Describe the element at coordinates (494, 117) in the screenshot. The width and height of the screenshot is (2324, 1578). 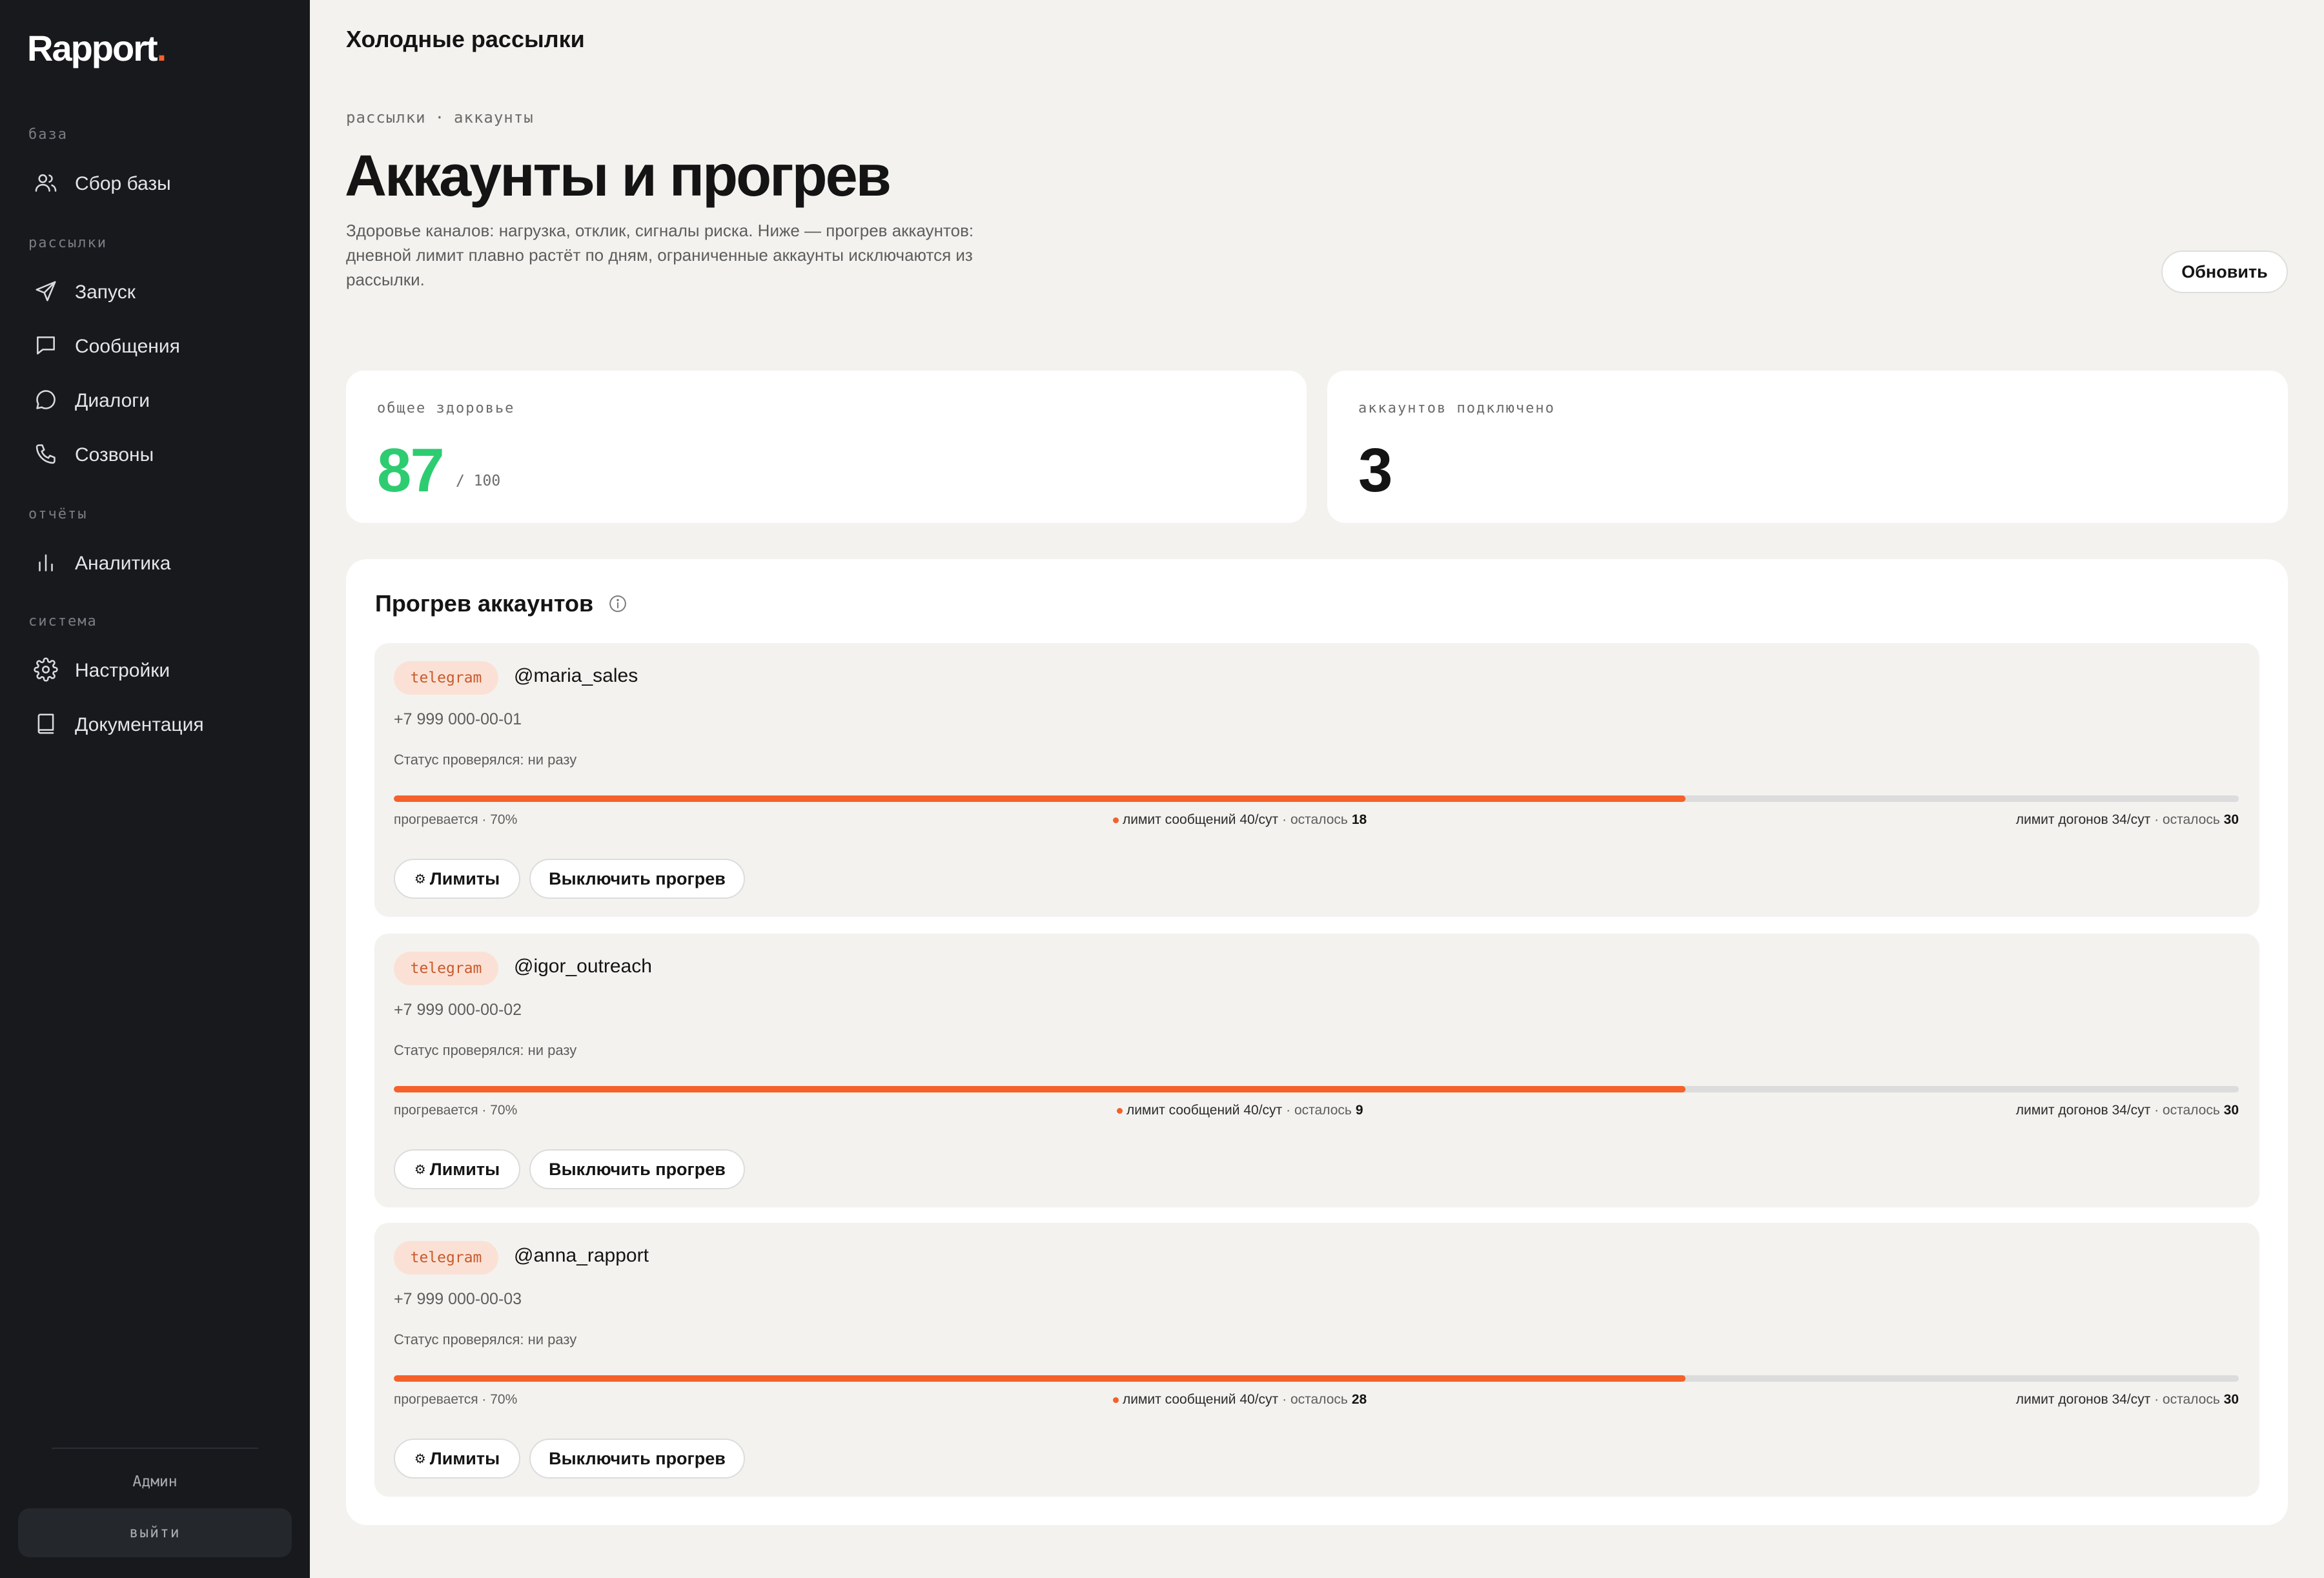
I see `breadcrumb-item-accounts: аккаунты` at that location.